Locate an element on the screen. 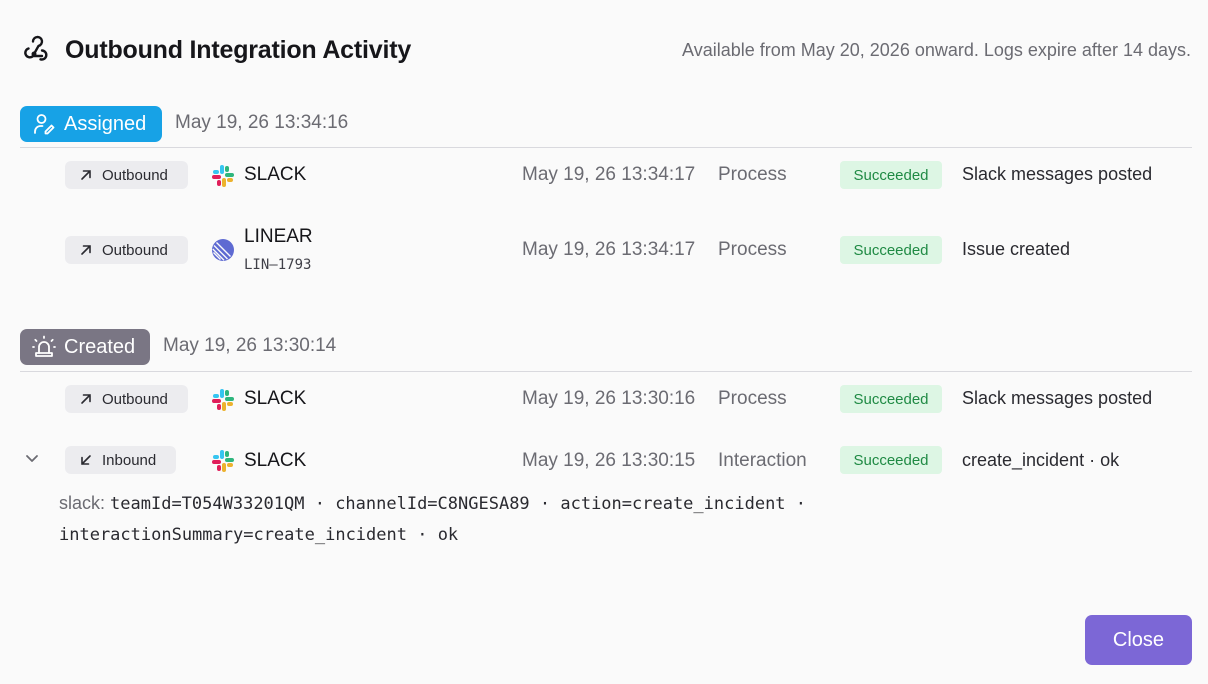 Image resolution: width=1208 pixels, height=684 pixels. event-pill-created: Created is located at coordinates (85, 347).